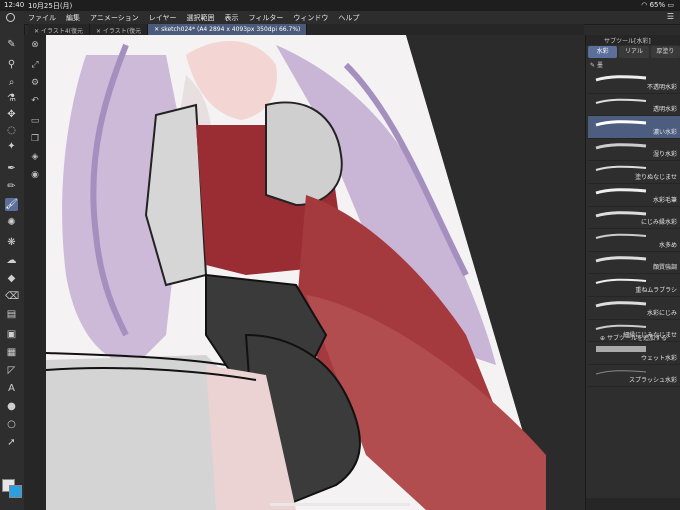 The height and width of the screenshot is (510, 680). Describe the element at coordinates (11, 44) in the screenshot. I see `pen-nib-icon: ✎` at that location.